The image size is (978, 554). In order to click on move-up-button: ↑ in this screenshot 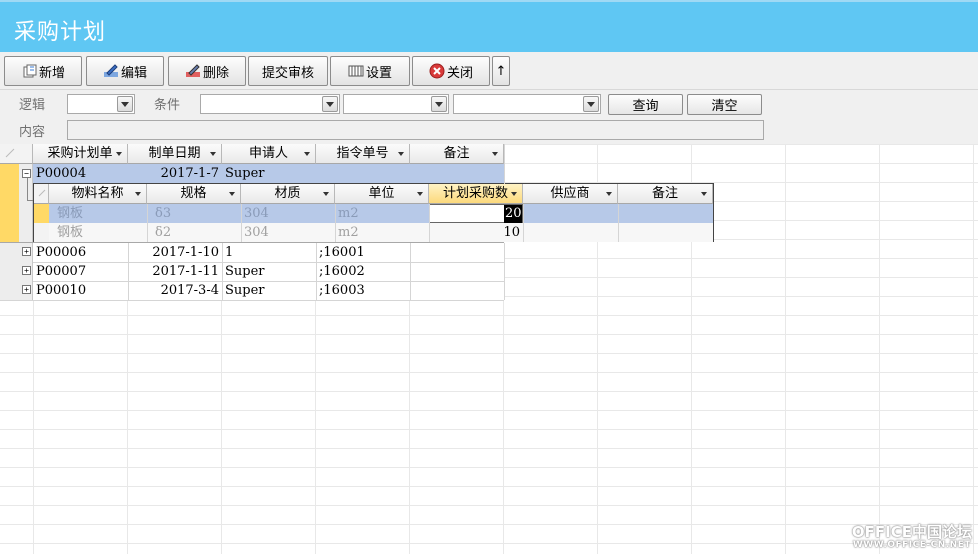, I will do `click(501, 71)`.